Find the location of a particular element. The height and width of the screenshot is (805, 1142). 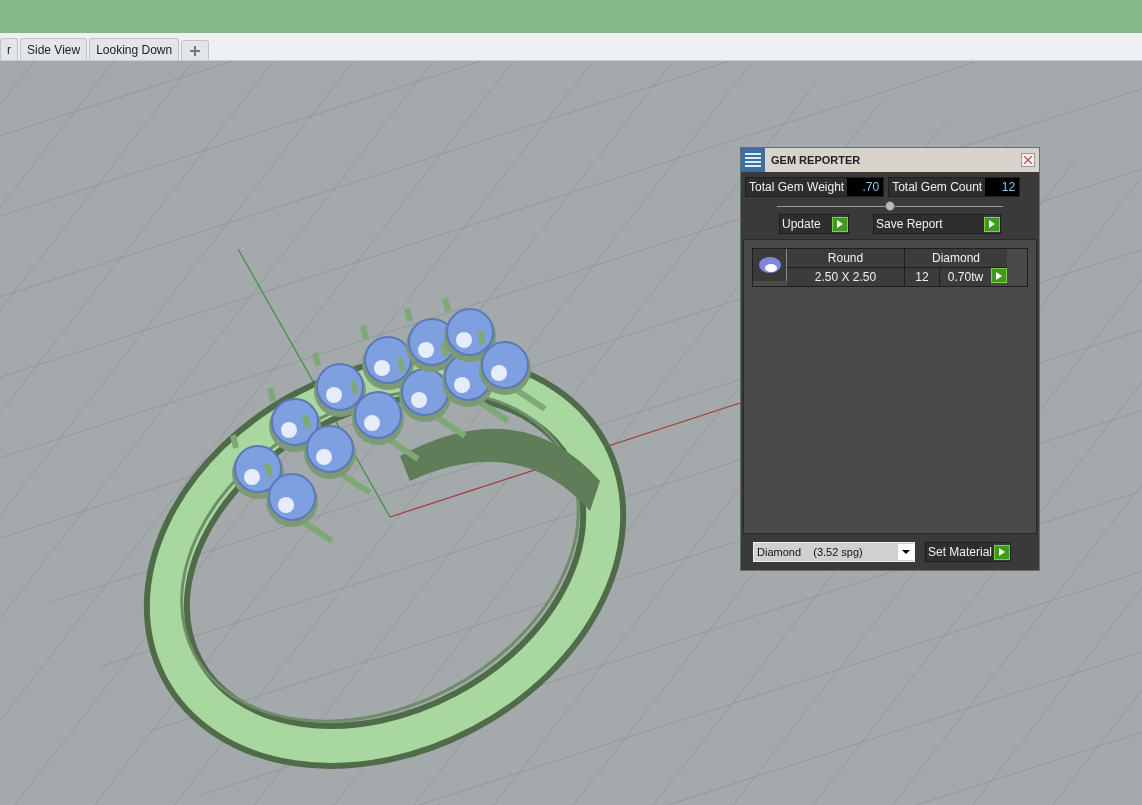

caret-icon is located at coordinates (906, 552).